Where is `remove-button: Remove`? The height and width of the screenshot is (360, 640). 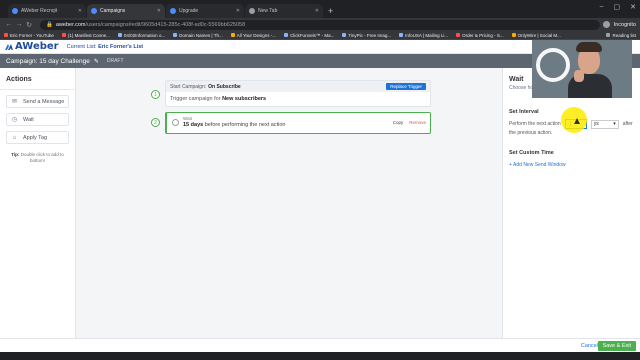 remove-button: Remove is located at coordinates (417, 122).